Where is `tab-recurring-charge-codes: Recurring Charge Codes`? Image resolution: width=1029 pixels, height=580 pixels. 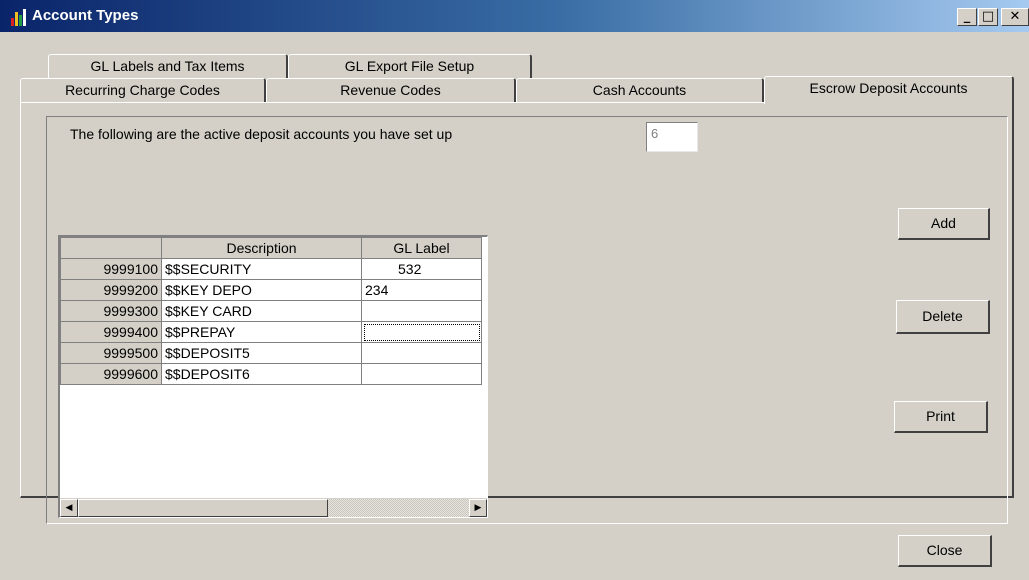 tab-recurring-charge-codes: Recurring Charge Codes is located at coordinates (143, 90).